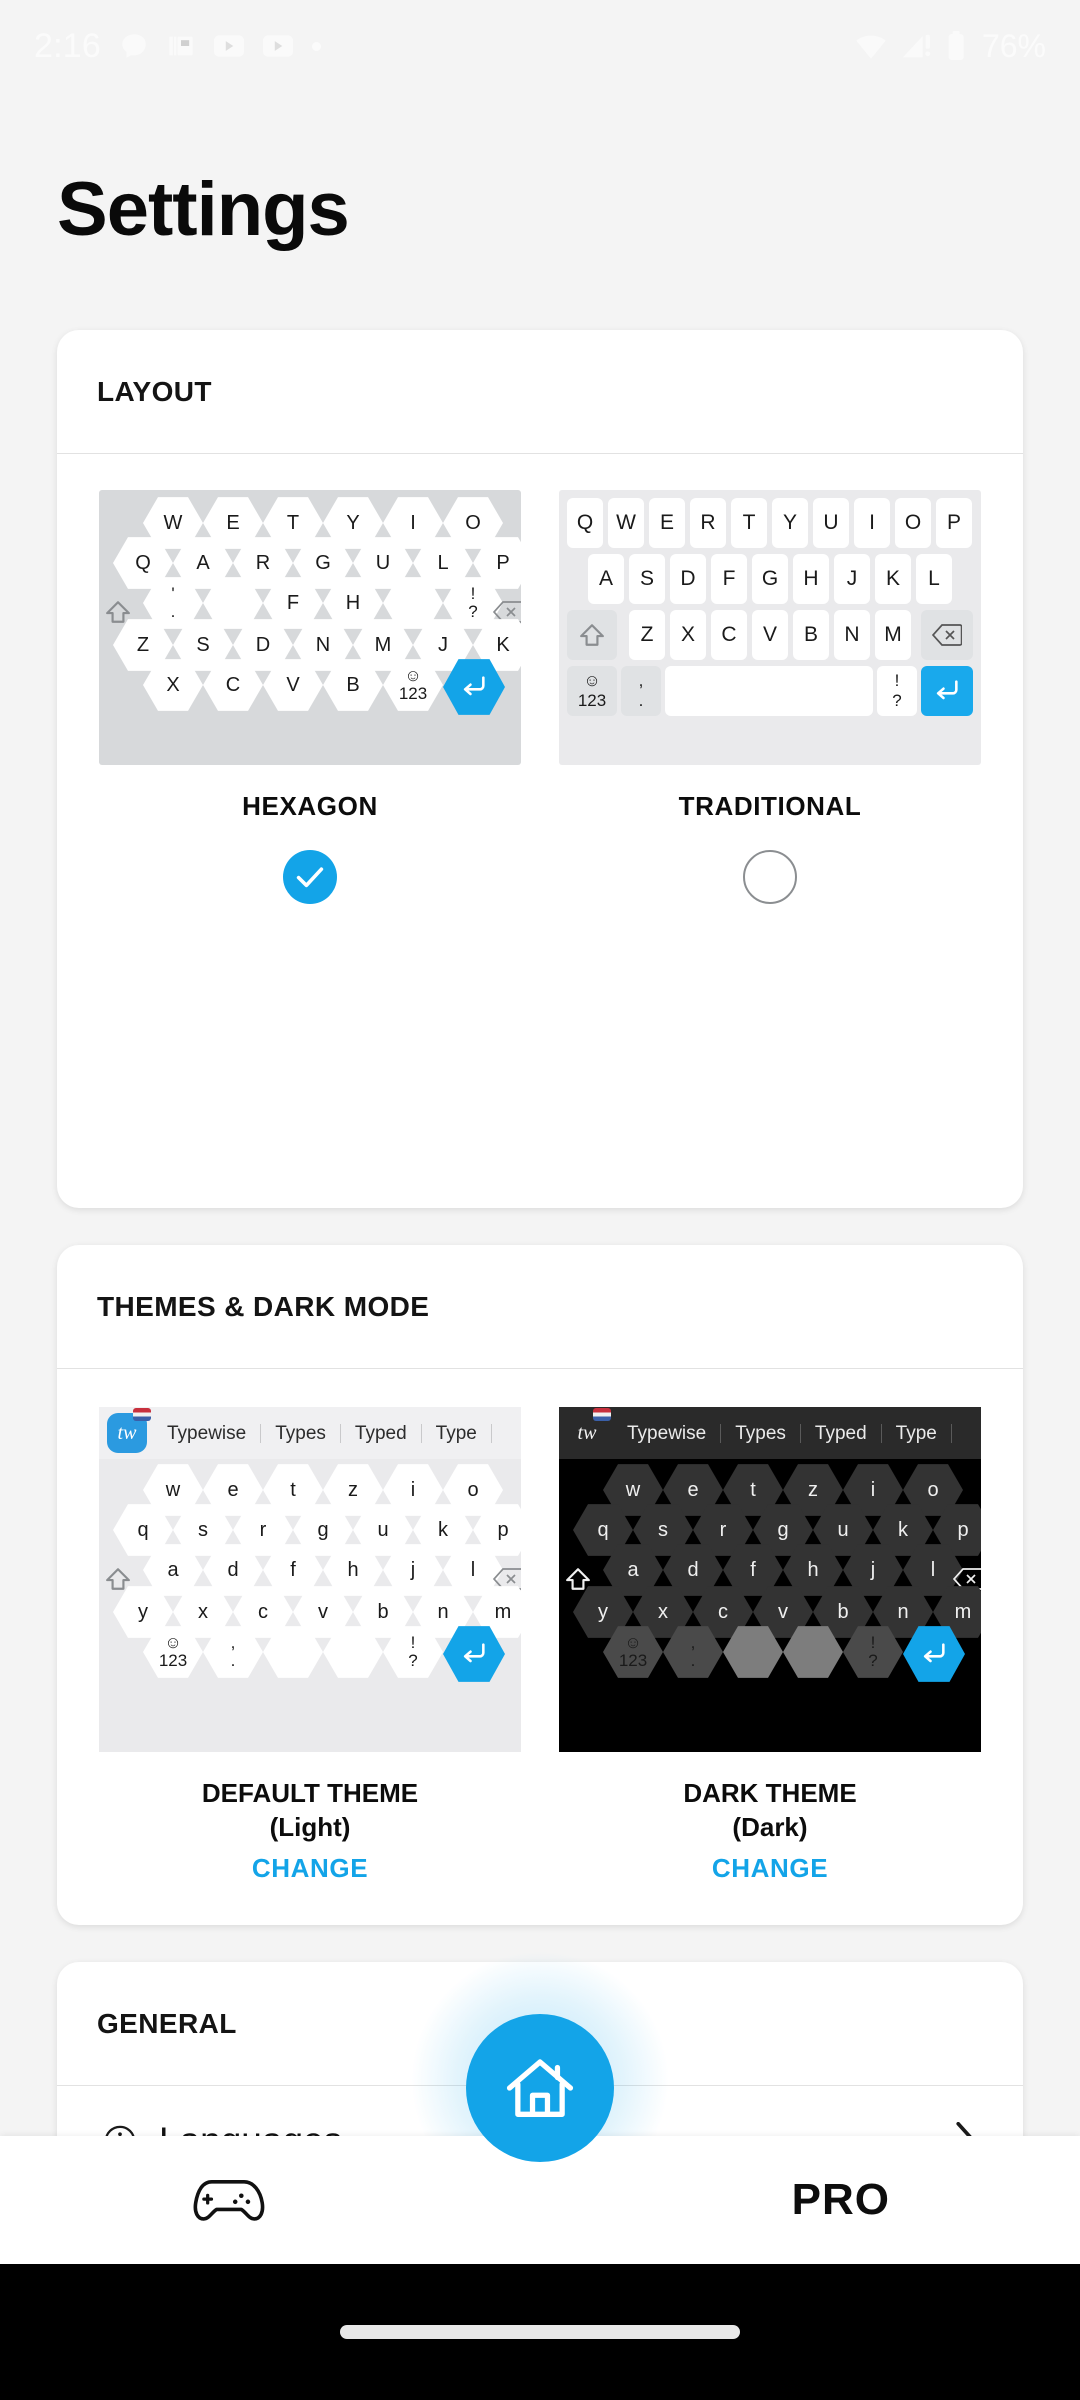  Describe the element at coordinates (181, 46) in the screenshot. I see `news-icon` at that location.